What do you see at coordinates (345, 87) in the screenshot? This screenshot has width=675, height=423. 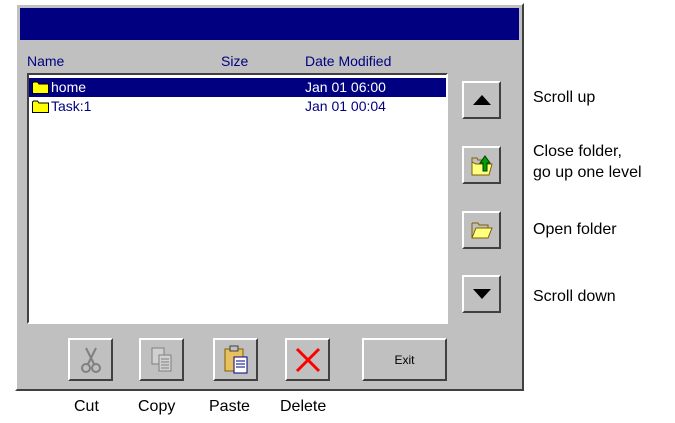 I see `file-date: Jan 01 06:00` at bounding box center [345, 87].